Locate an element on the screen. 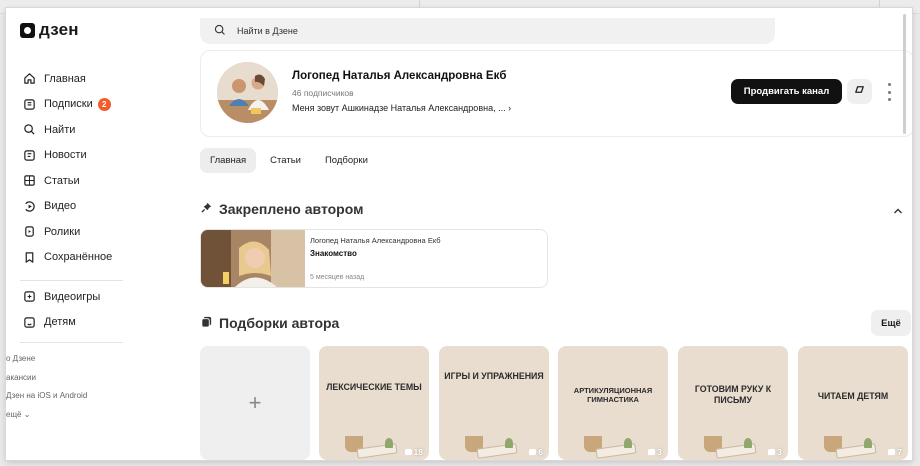  sidebar-item-label: Главная is located at coordinates (65, 78).